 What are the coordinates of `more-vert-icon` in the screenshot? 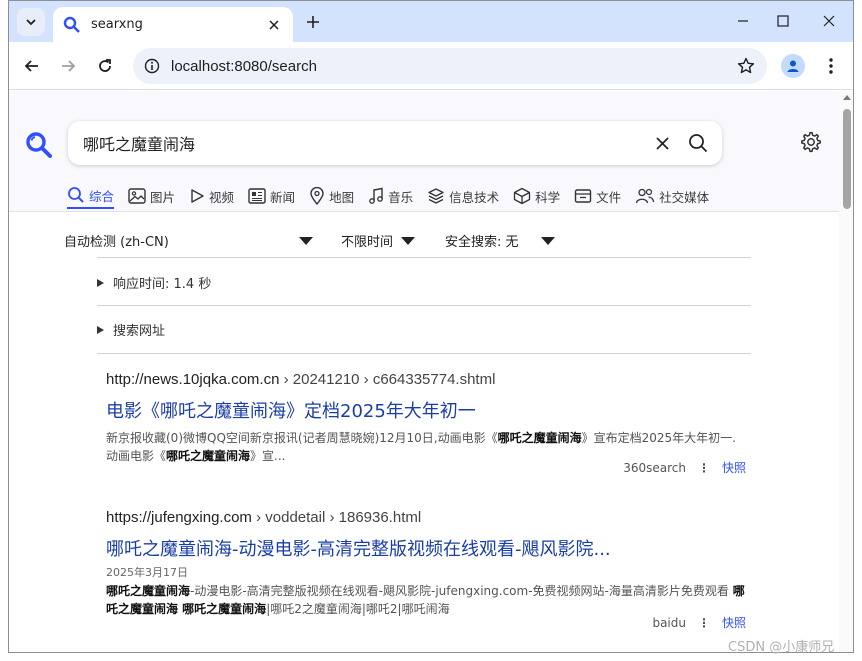 It's located at (831, 66).